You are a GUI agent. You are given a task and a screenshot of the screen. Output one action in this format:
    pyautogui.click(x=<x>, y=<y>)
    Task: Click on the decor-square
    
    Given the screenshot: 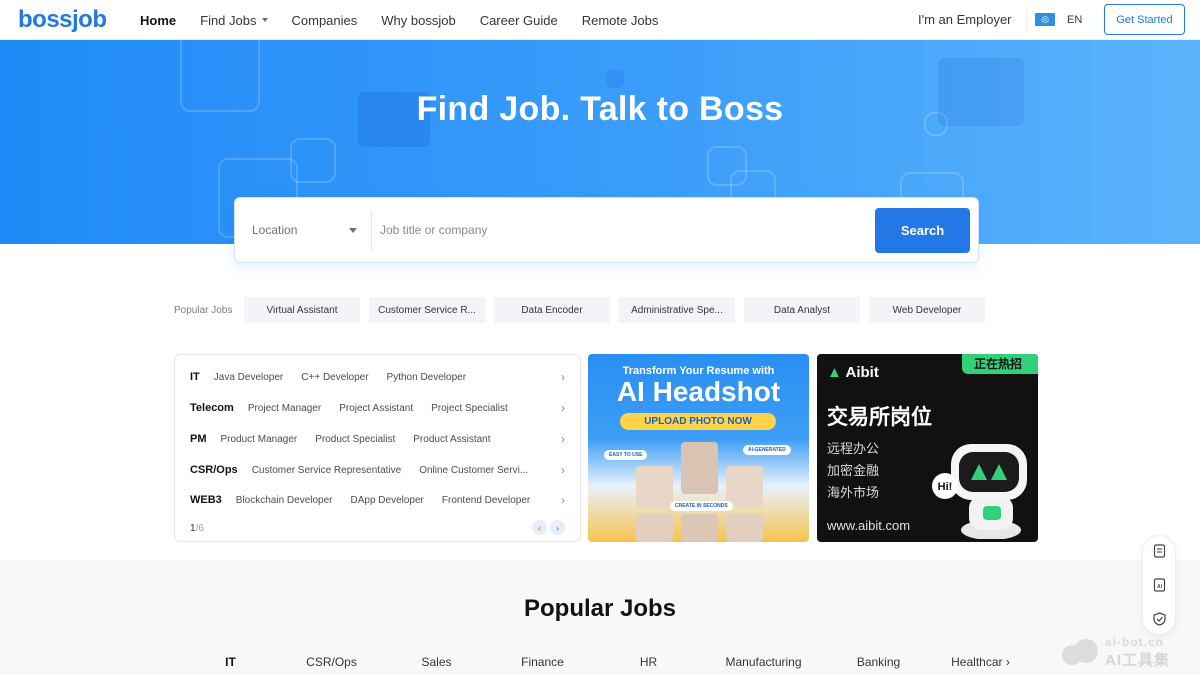 What is the action you would take?
    pyautogui.click(x=615, y=79)
    